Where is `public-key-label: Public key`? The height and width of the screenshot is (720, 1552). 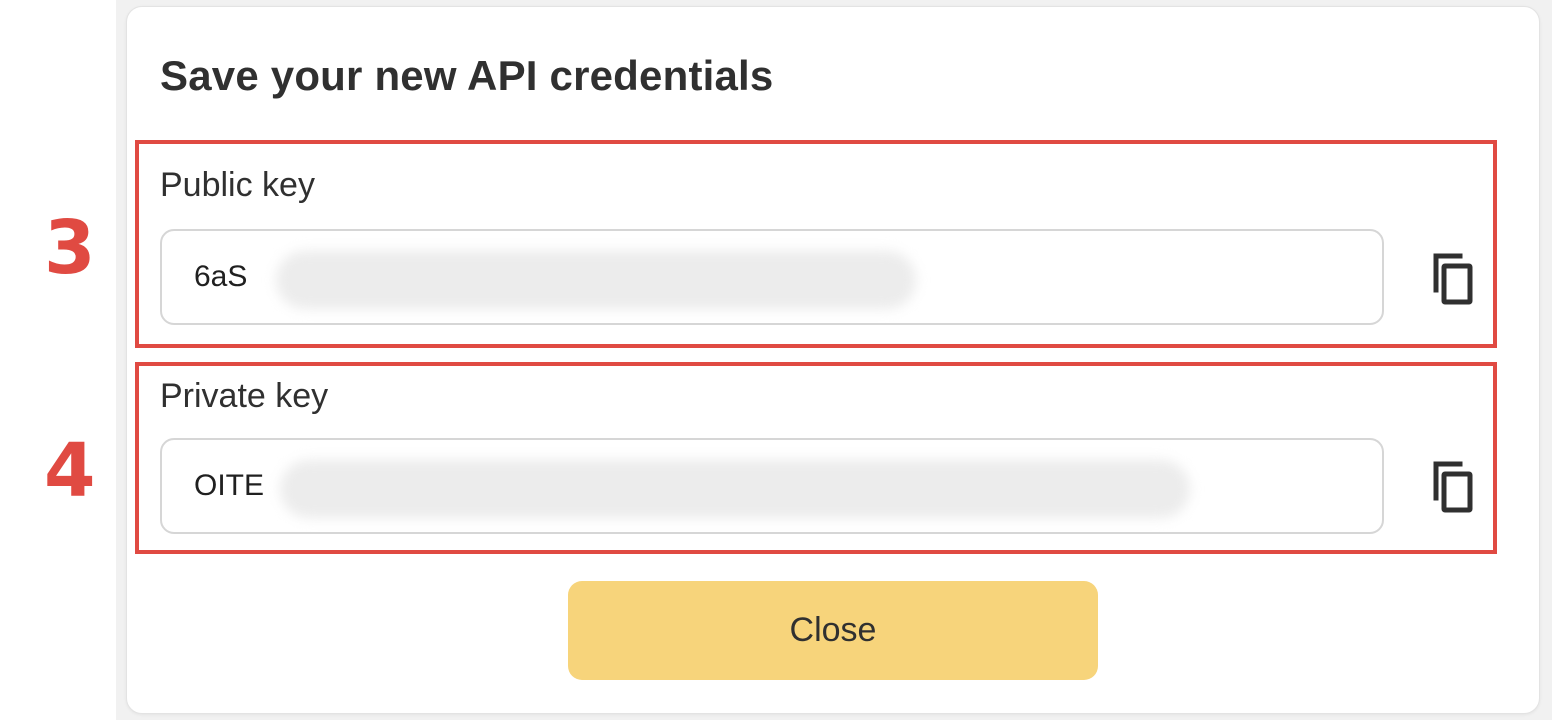 public-key-label: Public key is located at coordinates (237, 185).